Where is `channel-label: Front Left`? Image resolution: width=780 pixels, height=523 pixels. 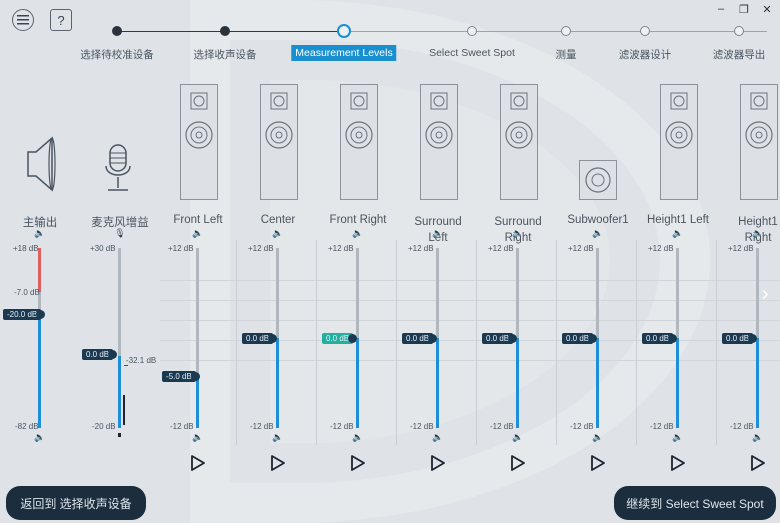 channel-label: Front Left is located at coordinates (198, 220).